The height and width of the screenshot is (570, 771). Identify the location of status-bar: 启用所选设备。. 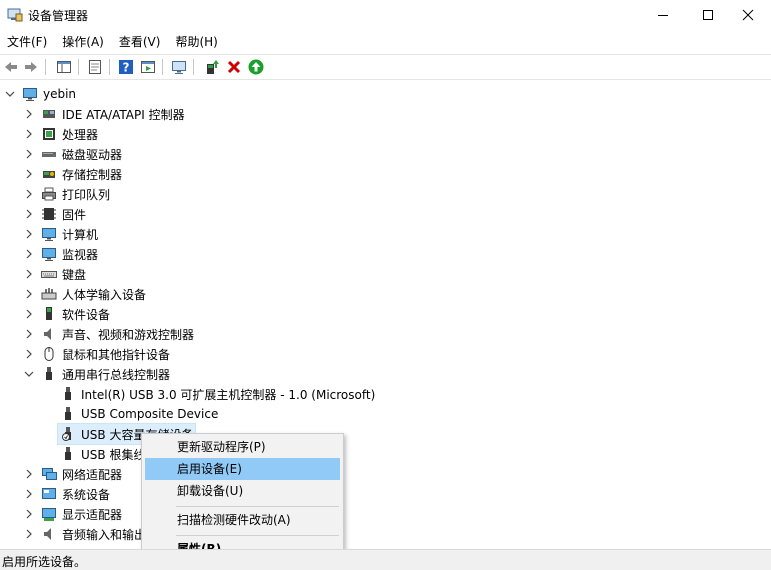
(385, 559).